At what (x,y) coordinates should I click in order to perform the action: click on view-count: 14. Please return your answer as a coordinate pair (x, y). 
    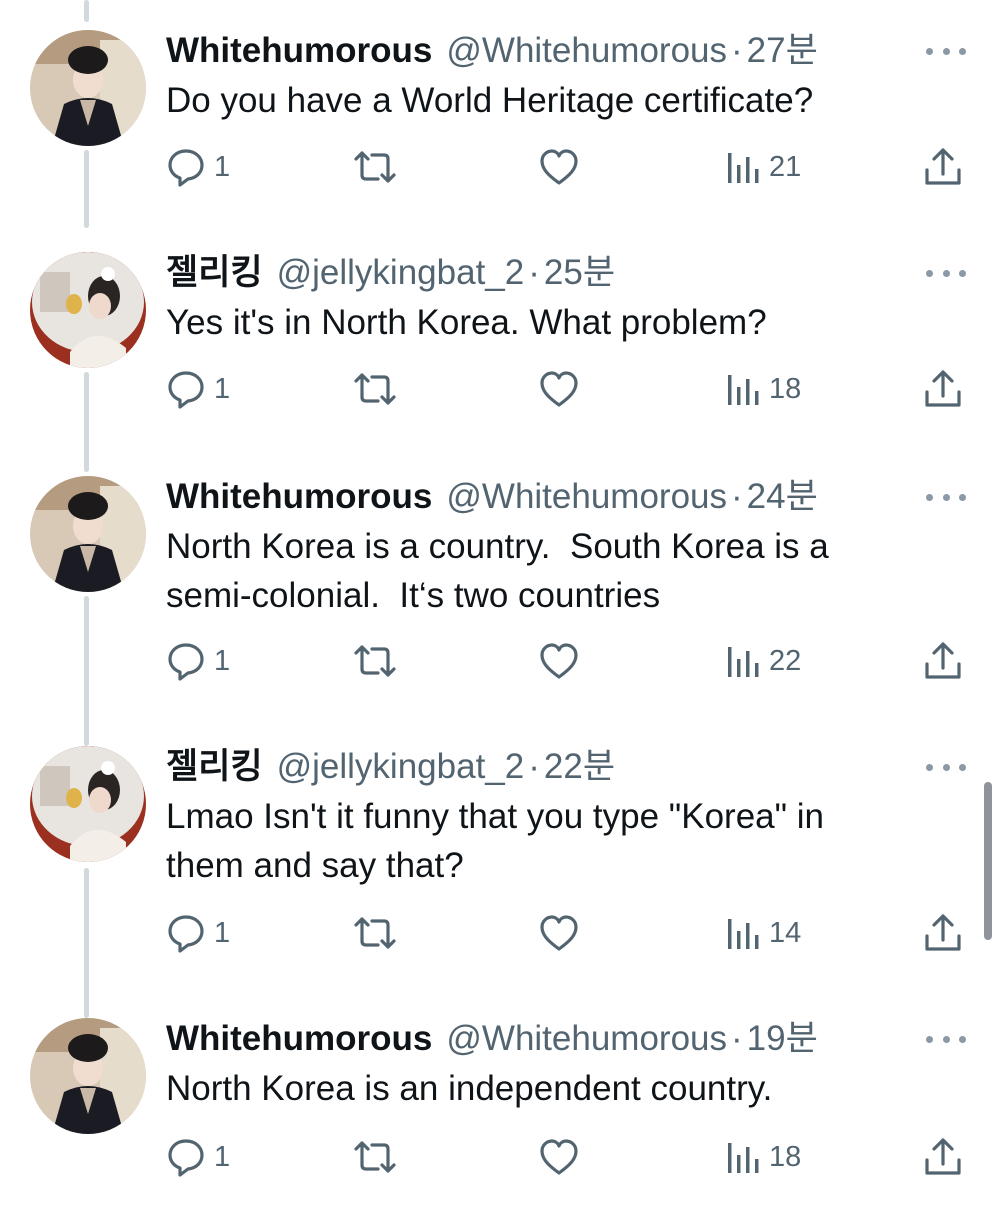
    Looking at the image, I should click on (785, 932).